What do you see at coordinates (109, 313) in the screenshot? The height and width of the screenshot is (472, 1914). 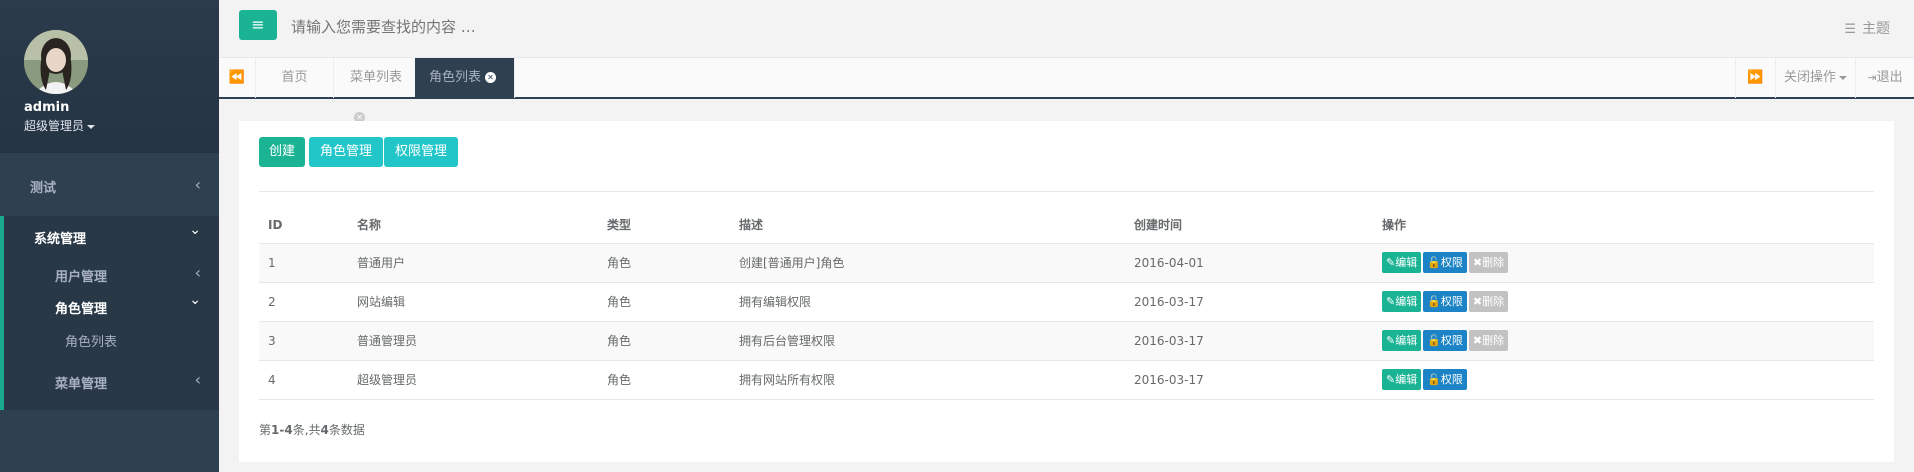 I see `sidebar-item-system-management: 系统管理 ⌄ 用户管理 ‹ 角色管理 ⌄ 角色列表 菜单管理 ‹` at bounding box center [109, 313].